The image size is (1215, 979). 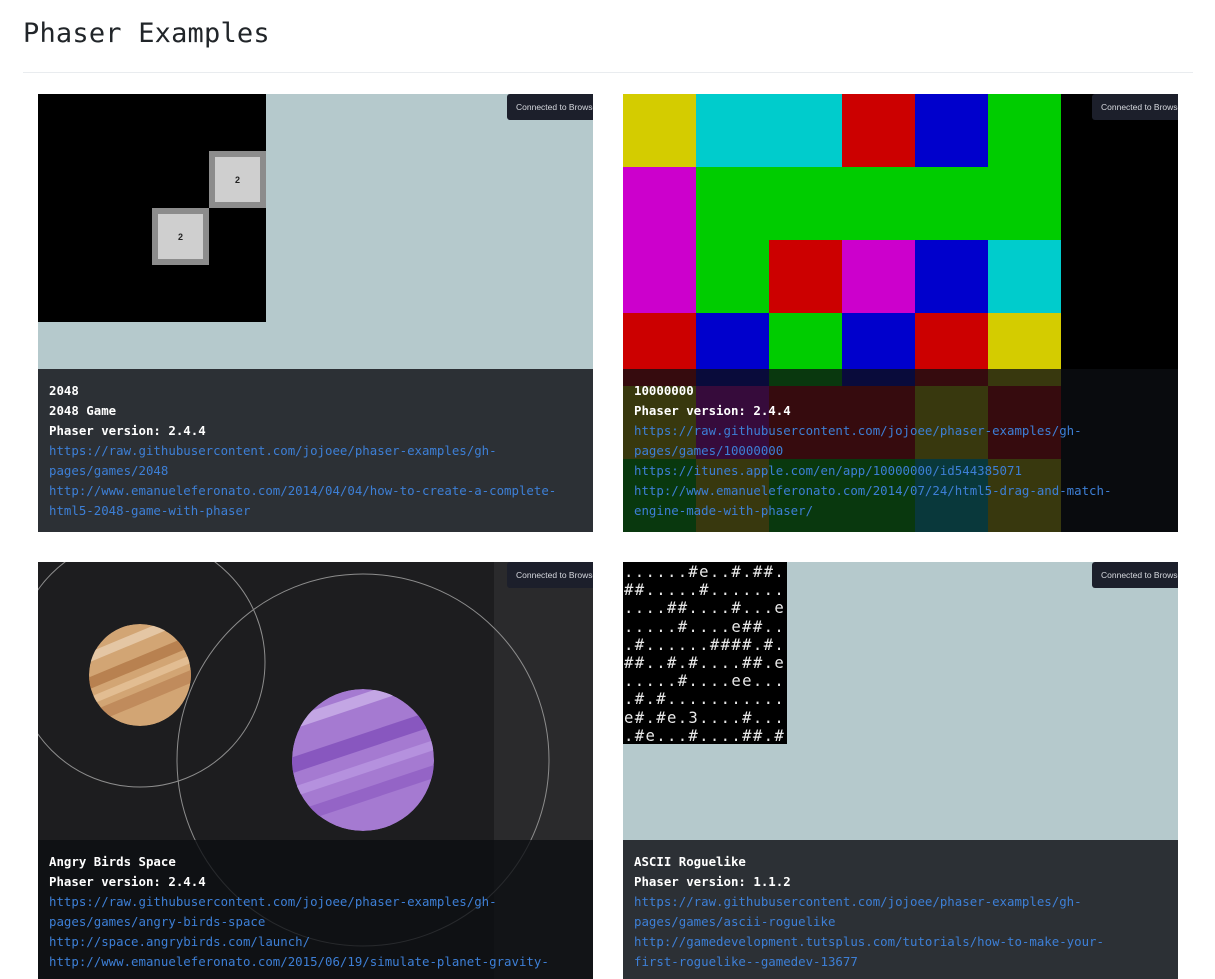 What do you see at coordinates (690, 861) in the screenshot?
I see `game-title: ASCII Roguelike` at bounding box center [690, 861].